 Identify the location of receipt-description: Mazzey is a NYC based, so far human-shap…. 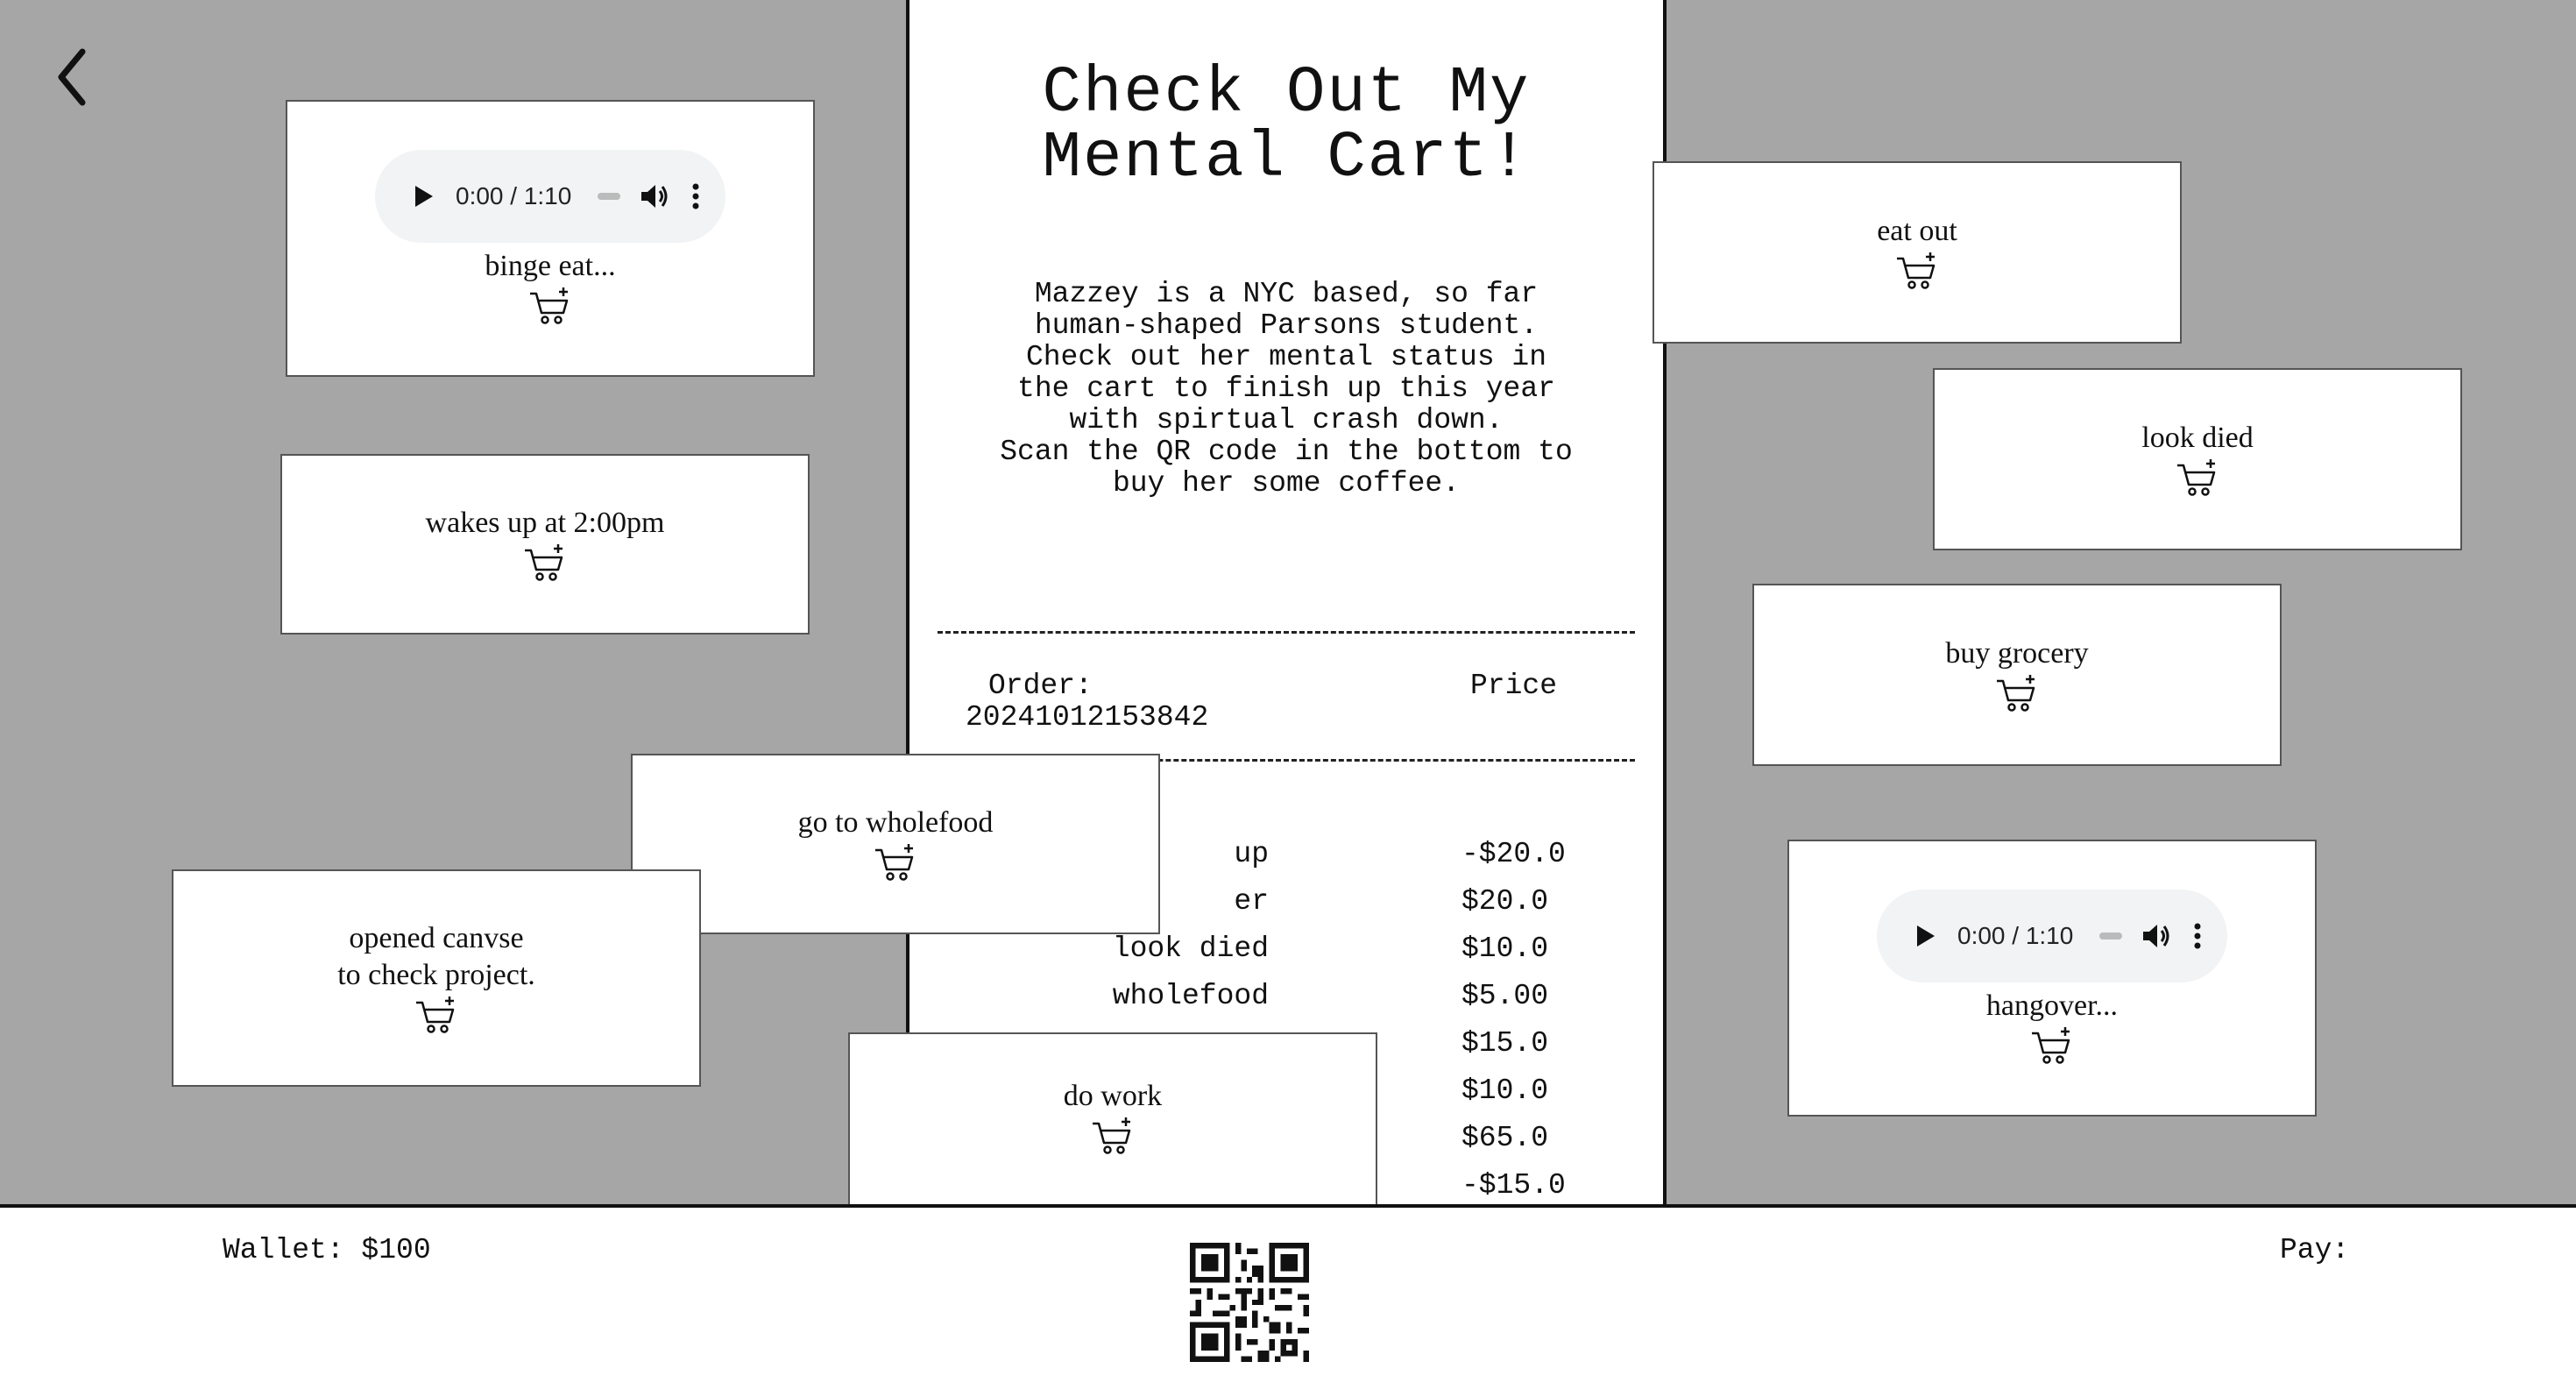
(1286, 389).